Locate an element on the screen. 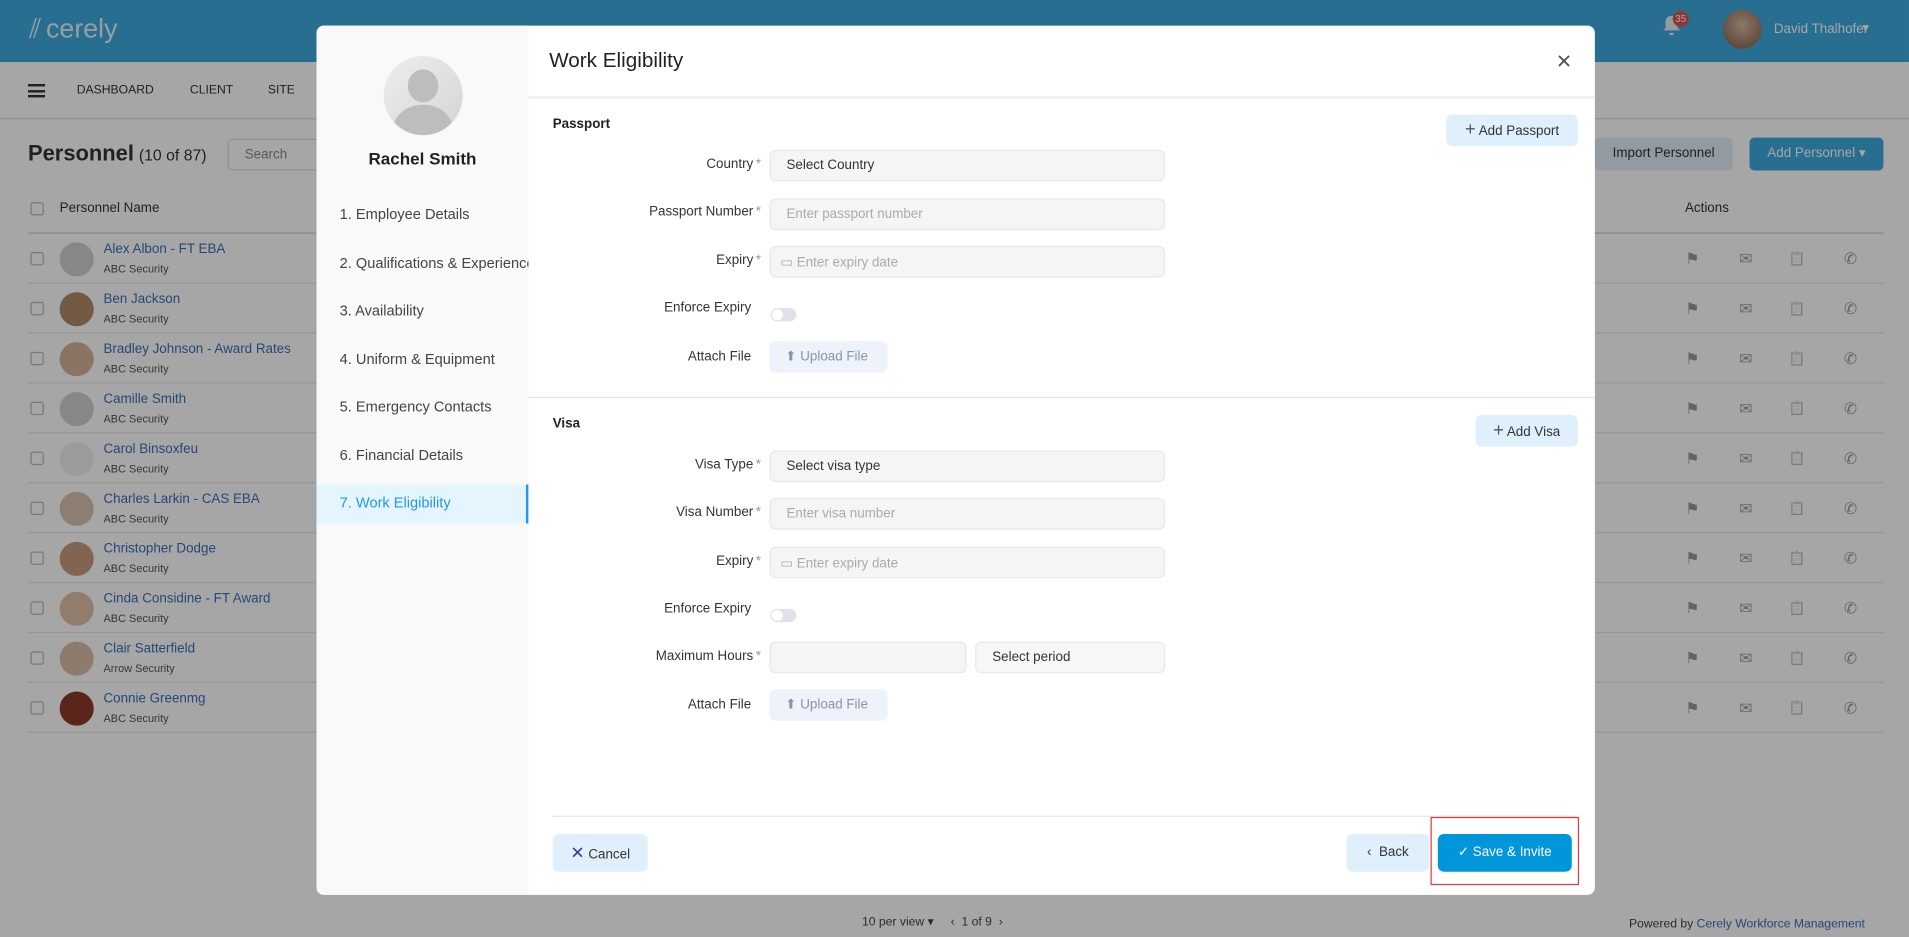 The width and height of the screenshot is (1909, 937). period-select: Select period is located at coordinates (1070, 657).